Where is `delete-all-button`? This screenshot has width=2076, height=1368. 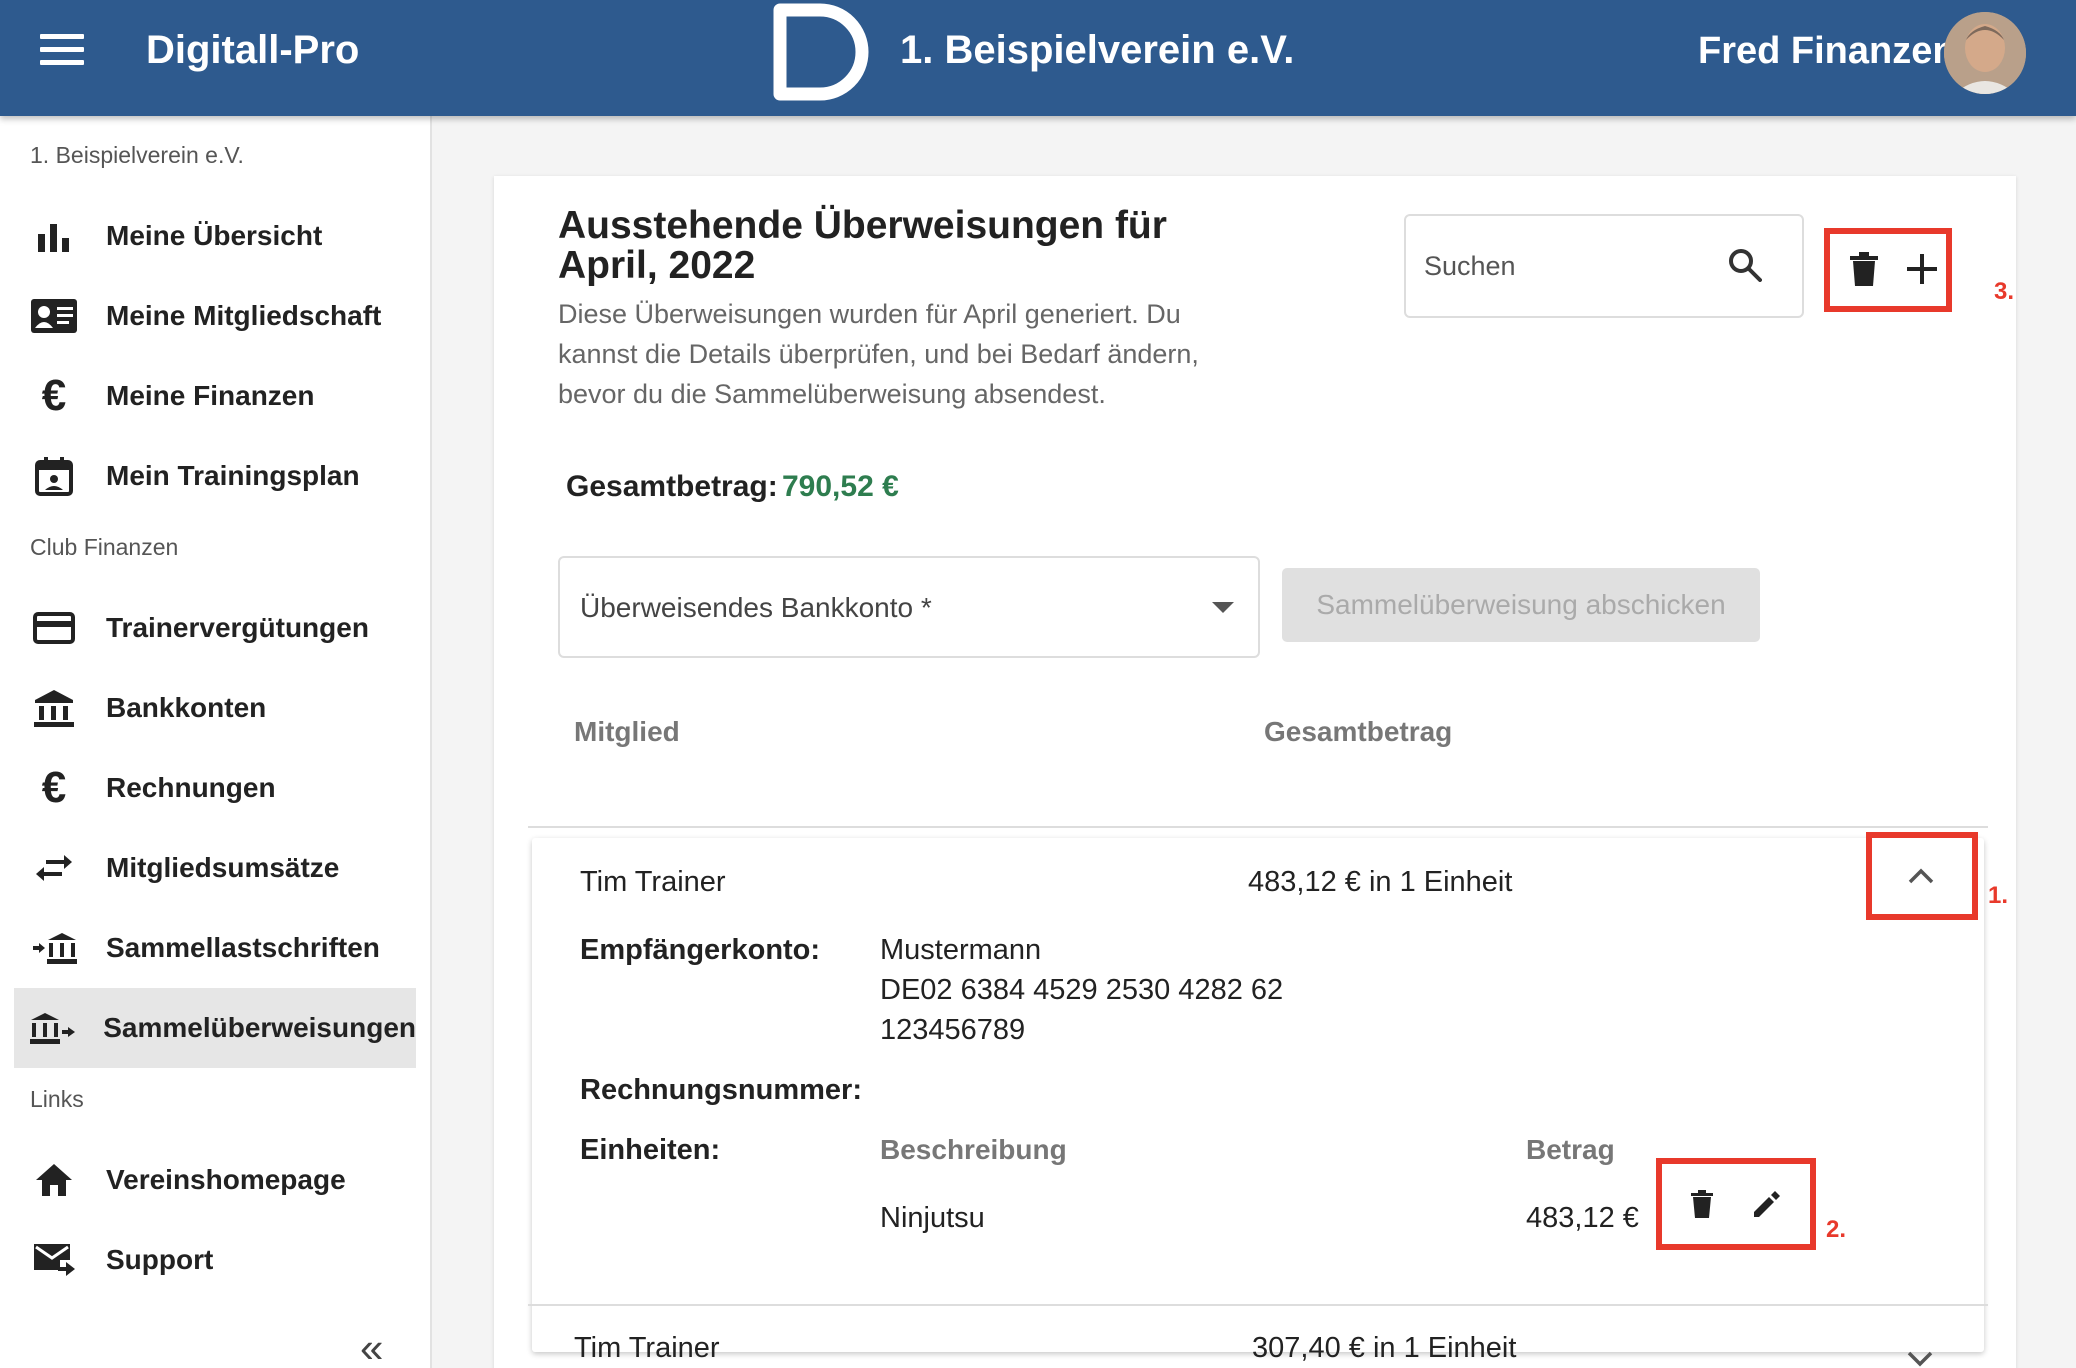 delete-all-button is located at coordinates (1864, 269).